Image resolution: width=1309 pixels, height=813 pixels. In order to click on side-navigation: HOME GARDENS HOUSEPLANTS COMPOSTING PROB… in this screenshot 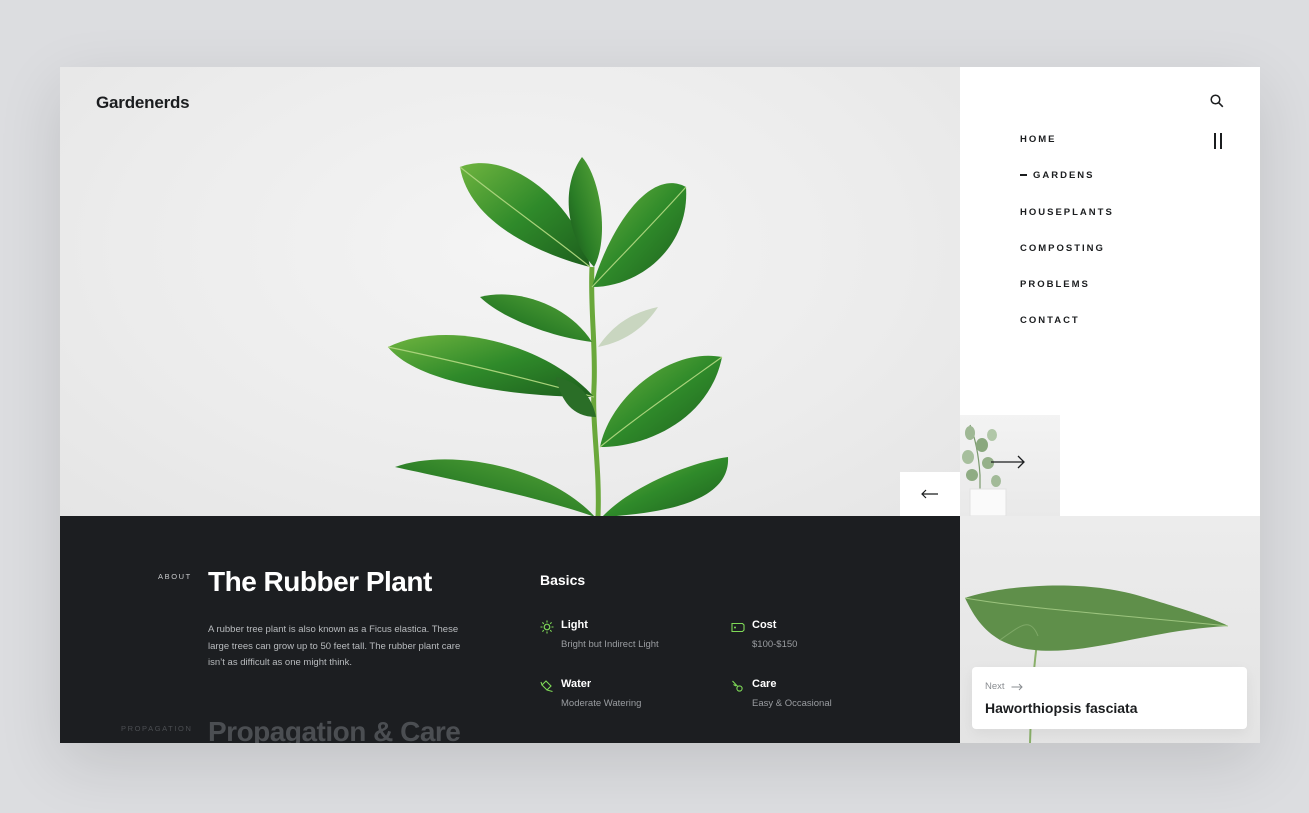, I will do `click(1110, 291)`.